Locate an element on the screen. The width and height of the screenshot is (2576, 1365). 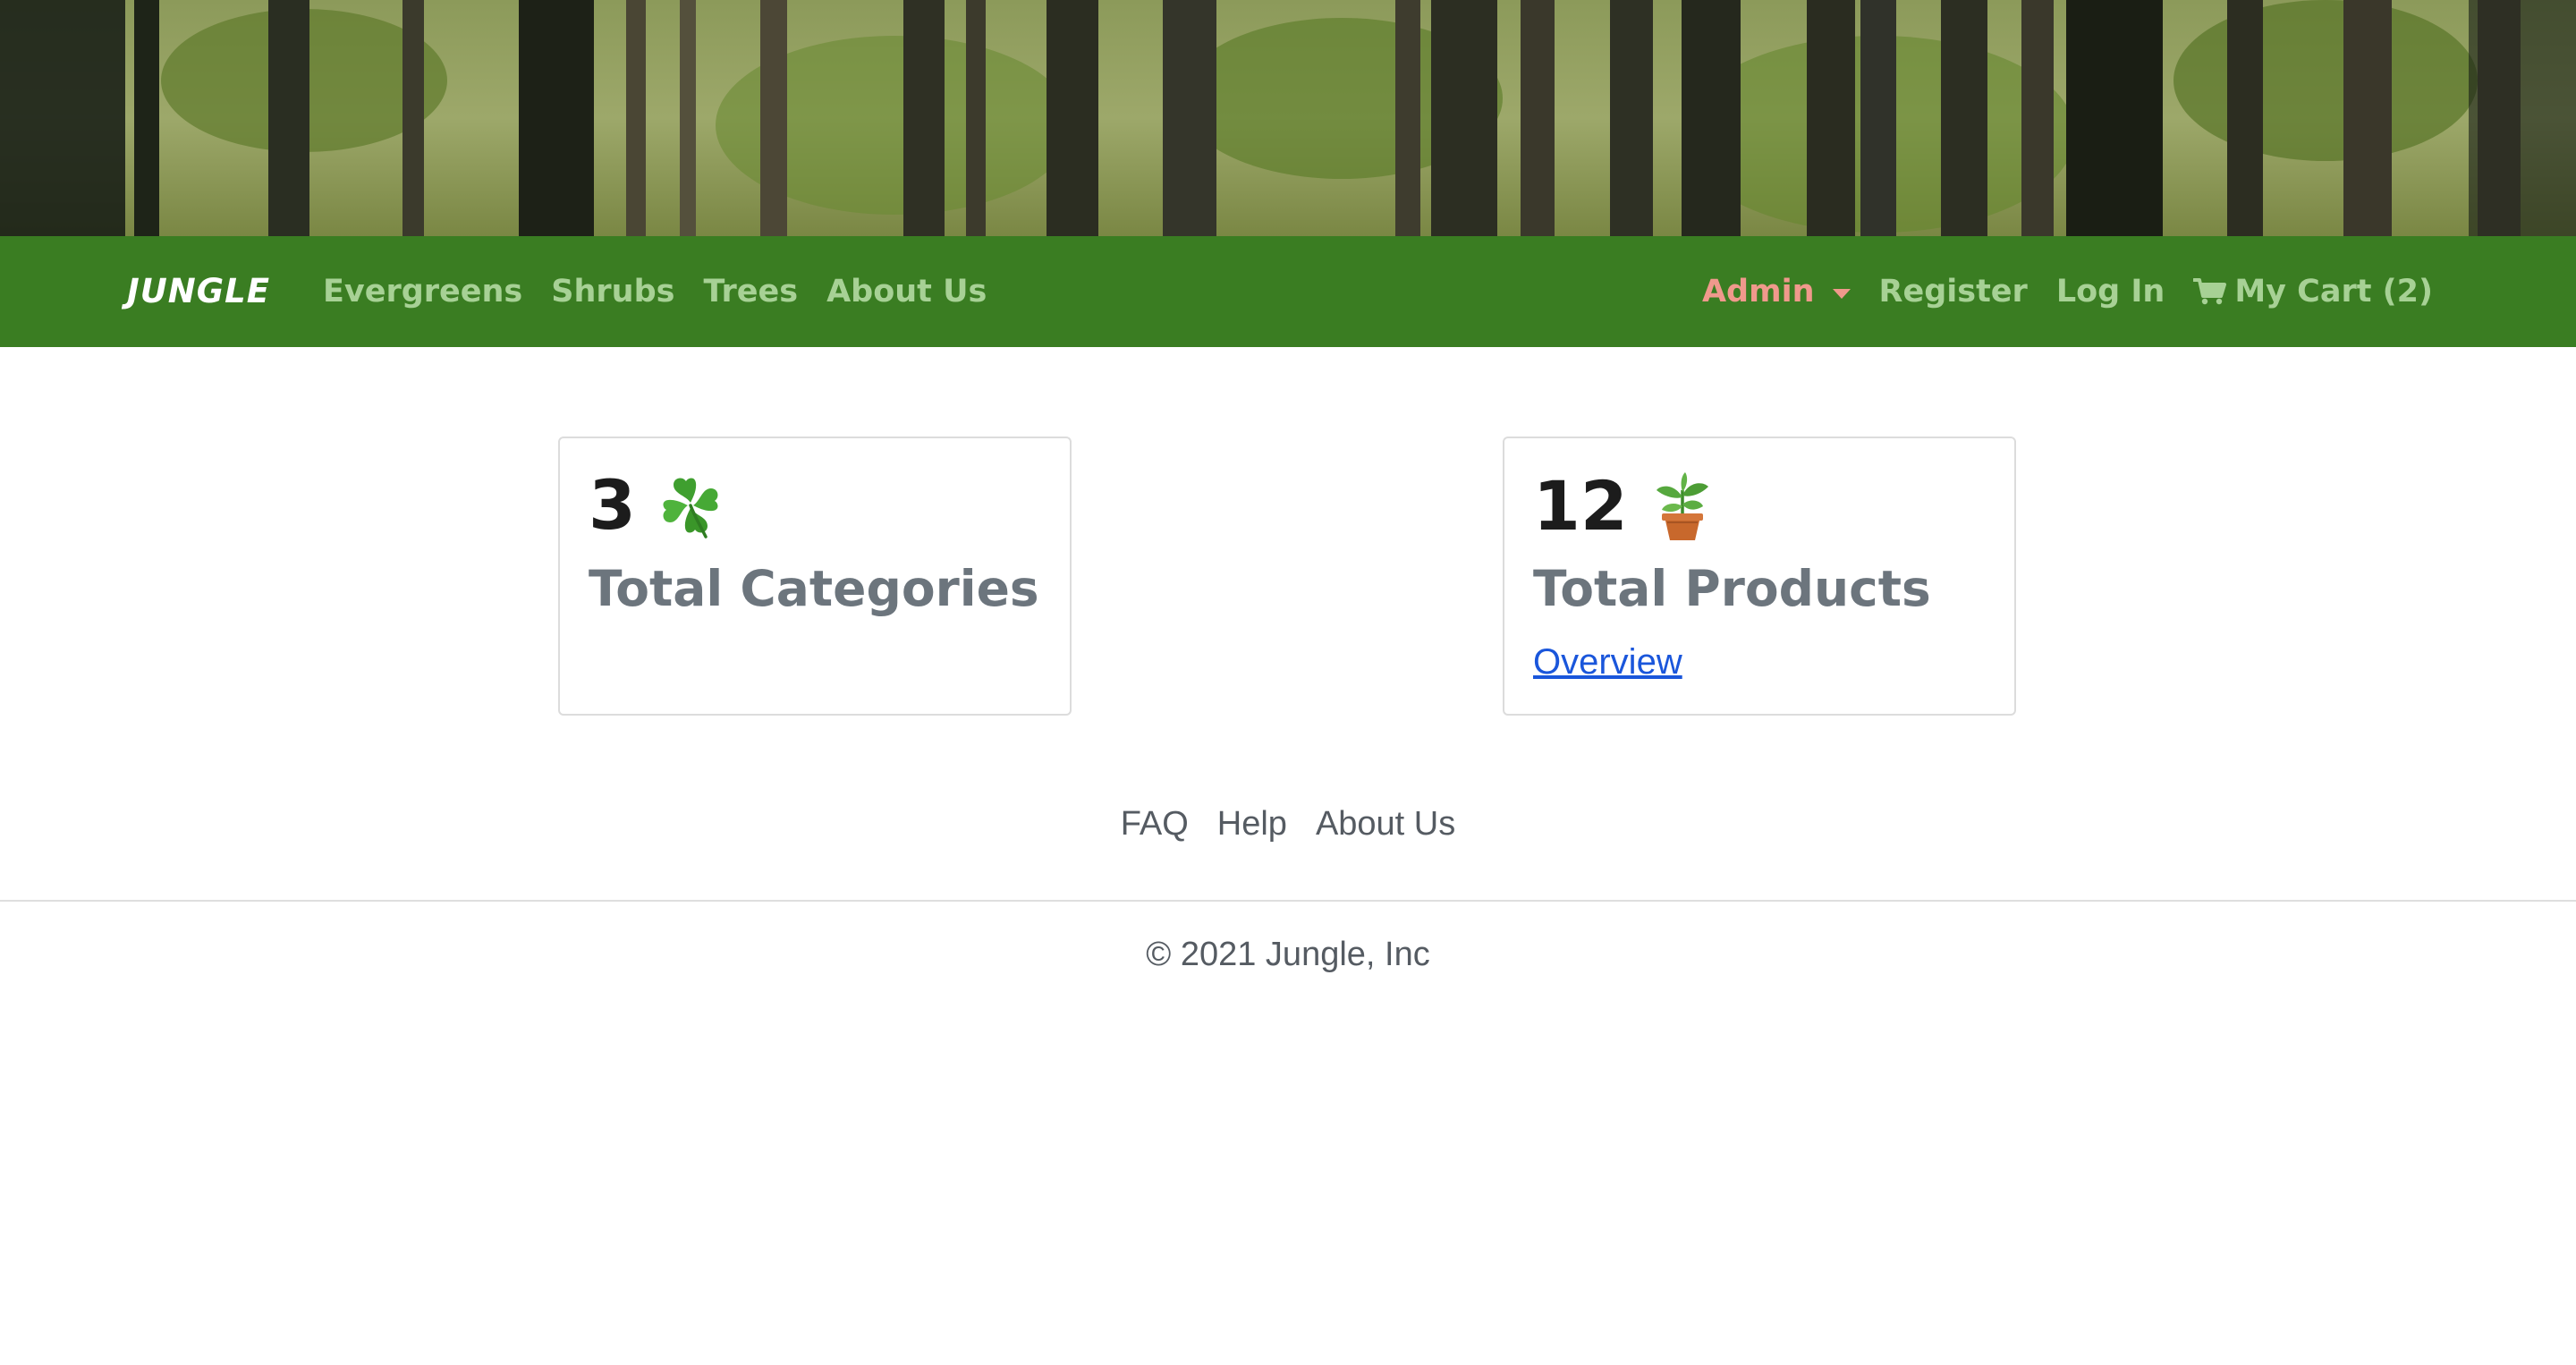
primary-nav: Evergreens Shrubs Trees About Us is located at coordinates (669, 291).